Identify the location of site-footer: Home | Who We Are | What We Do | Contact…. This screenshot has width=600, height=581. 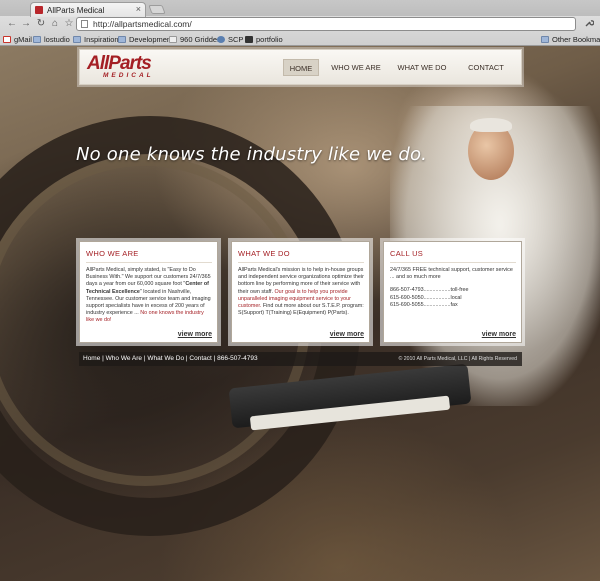
(300, 359).